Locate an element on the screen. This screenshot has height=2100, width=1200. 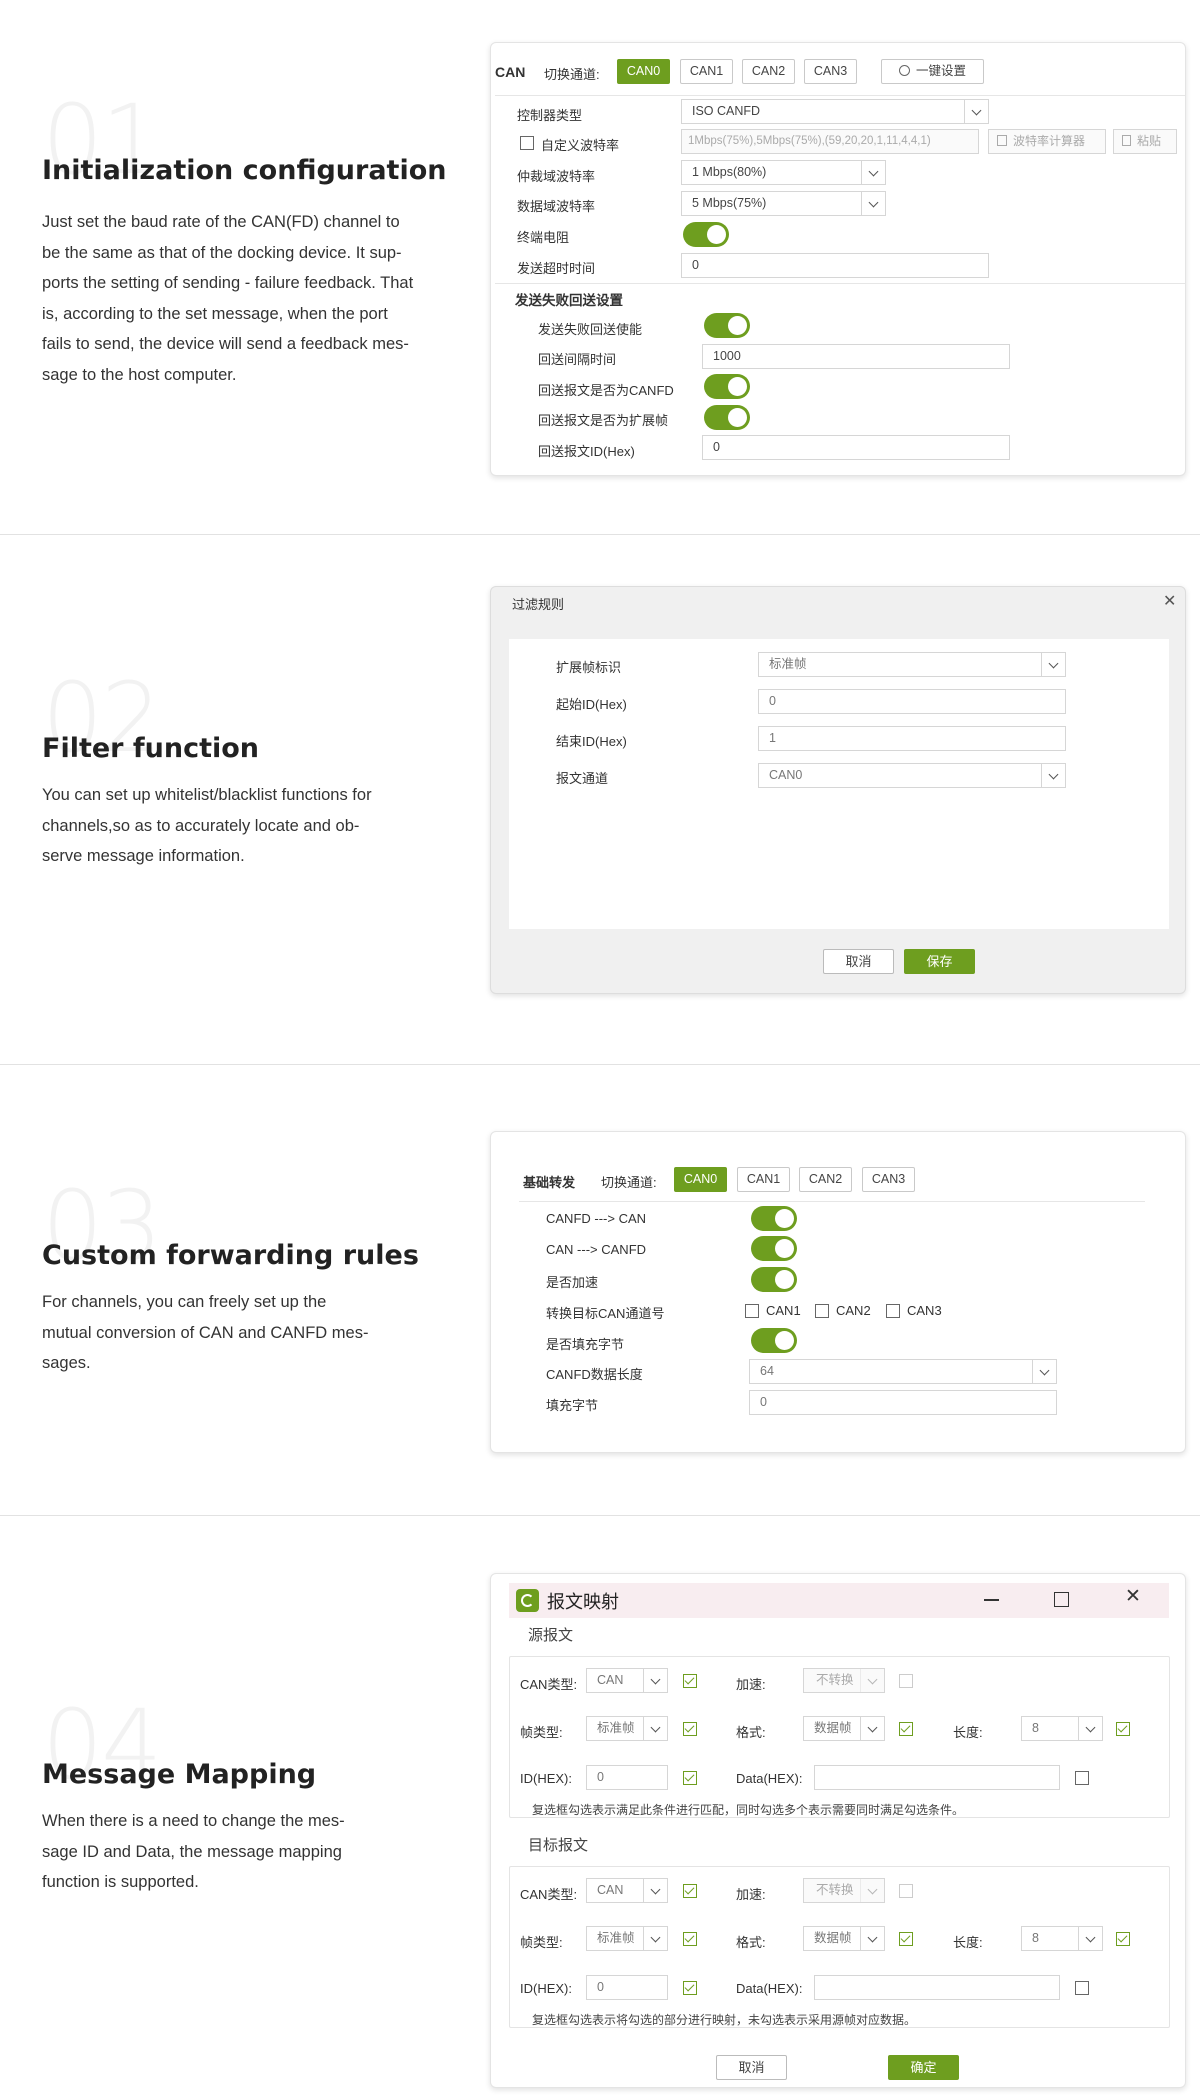
save-button: 保存 is located at coordinates (939, 961).